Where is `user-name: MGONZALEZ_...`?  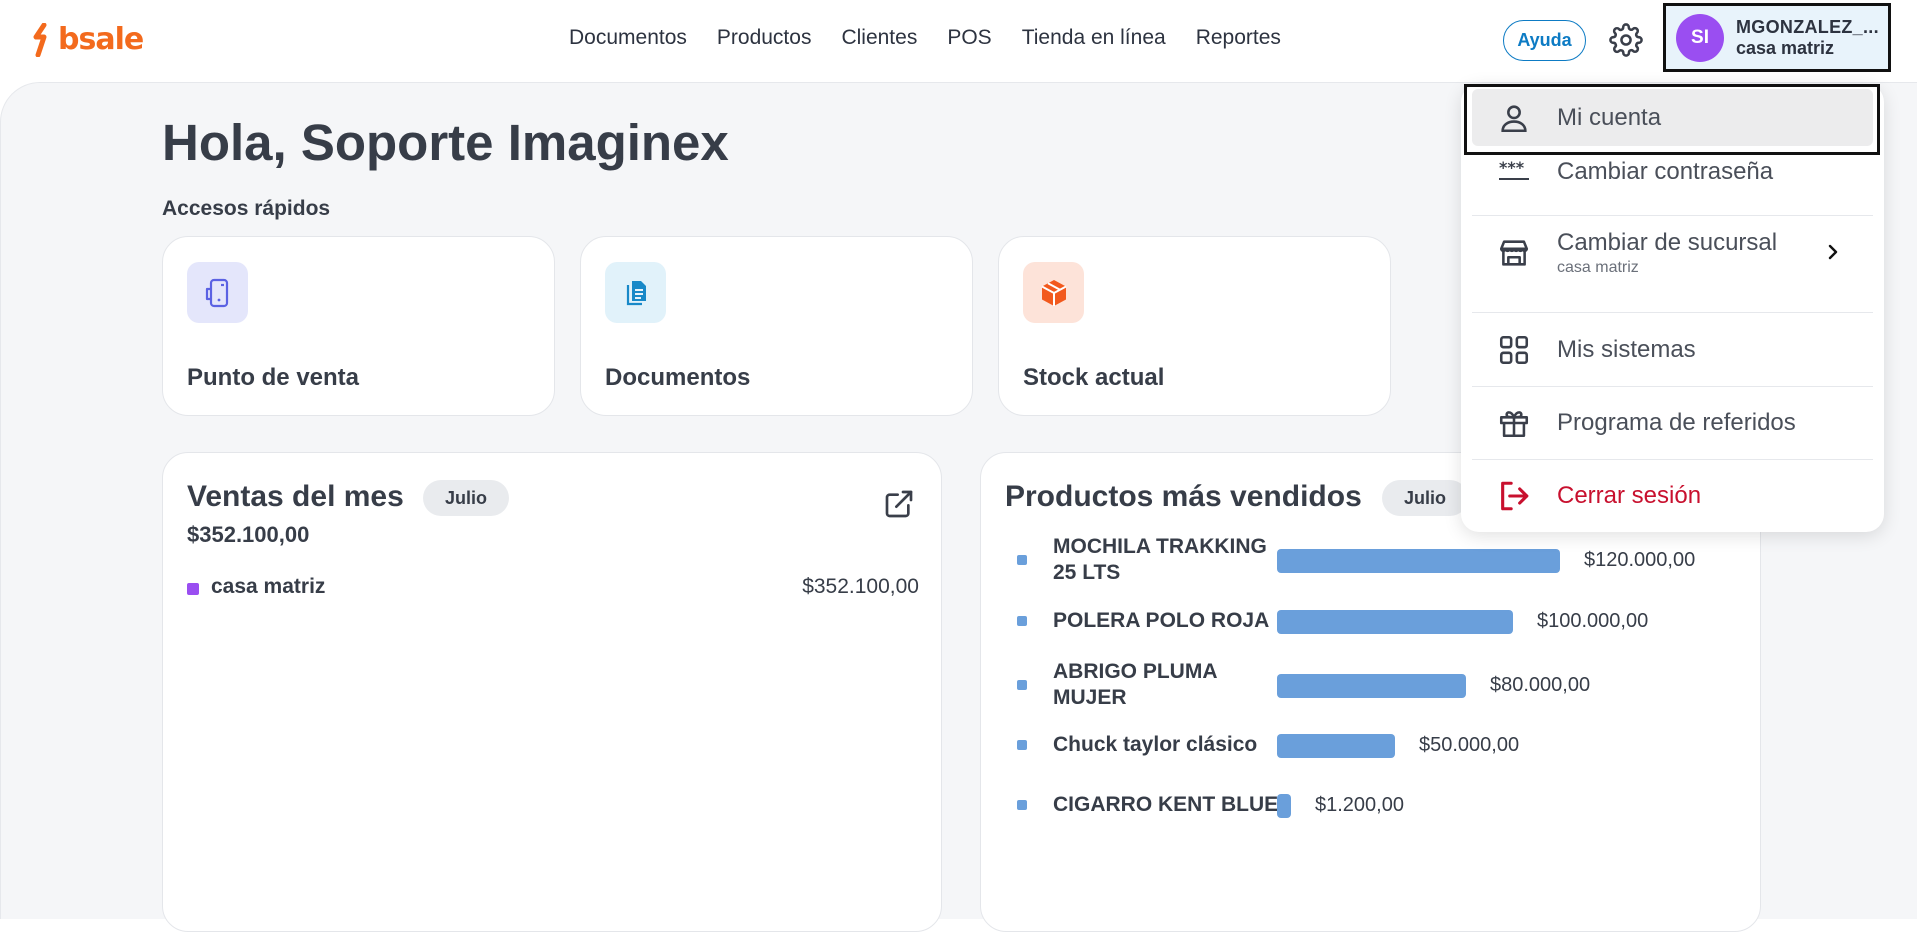 user-name: MGONZALEZ_... is located at coordinates (1807, 26).